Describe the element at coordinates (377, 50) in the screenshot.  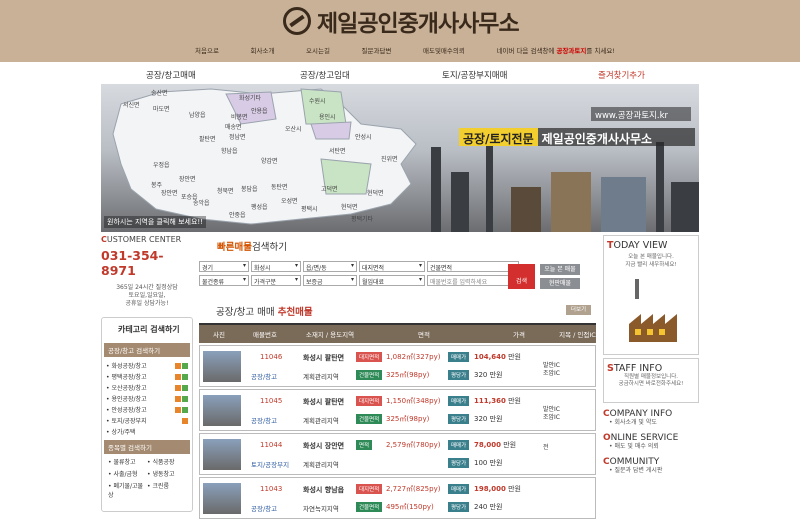
I see `subnav-qna: 질문과답변` at that location.